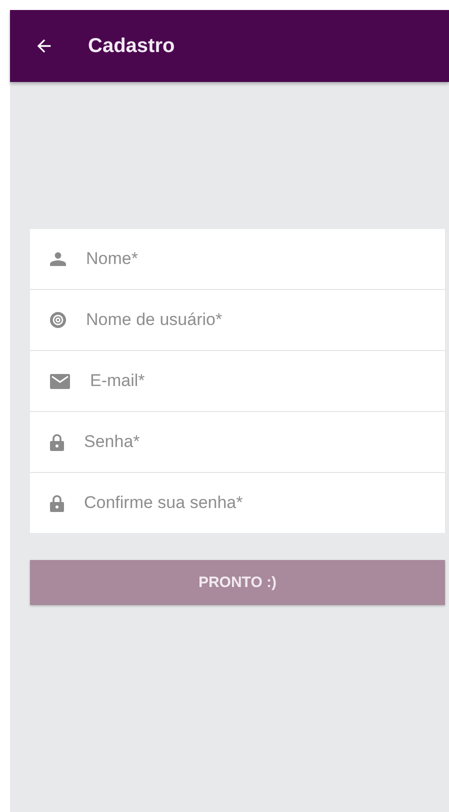 The image size is (449, 812). I want to click on screen-title: Cadastro, so click(131, 46).